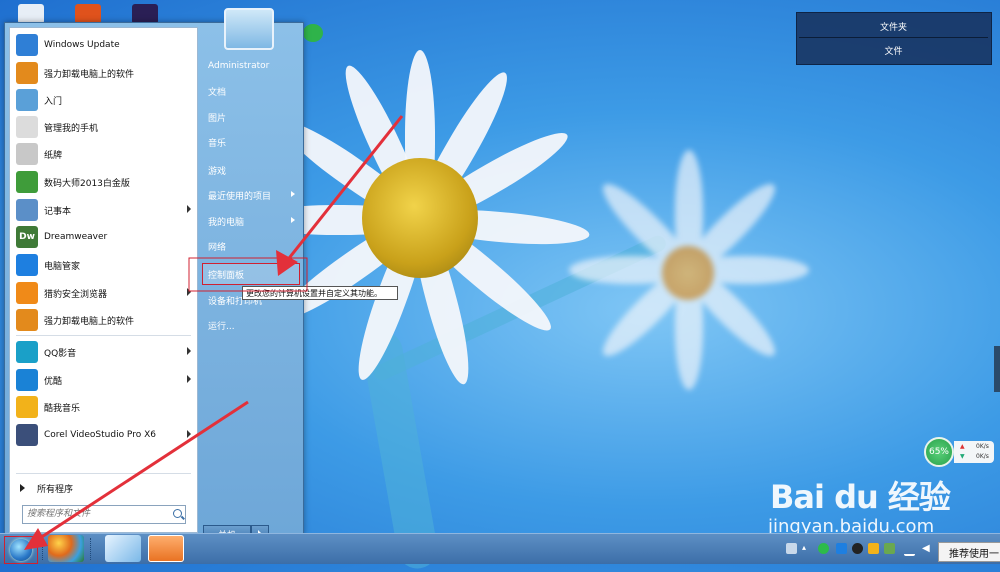 This screenshot has width=1000, height=572. I want to click on program-label: Corel VideoStudio Pro X6, so click(100, 435).